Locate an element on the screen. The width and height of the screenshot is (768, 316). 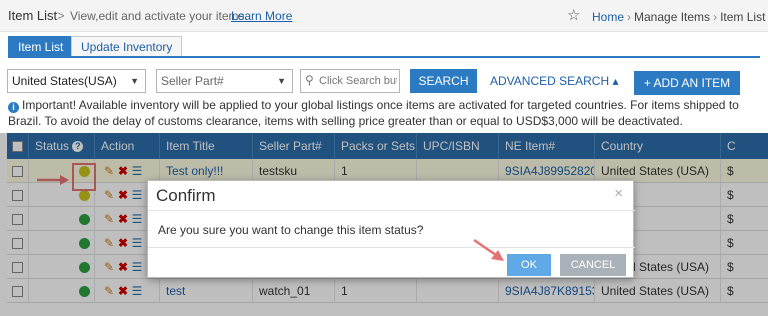
cancel-button: CANCEL is located at coordinates (593, 265).